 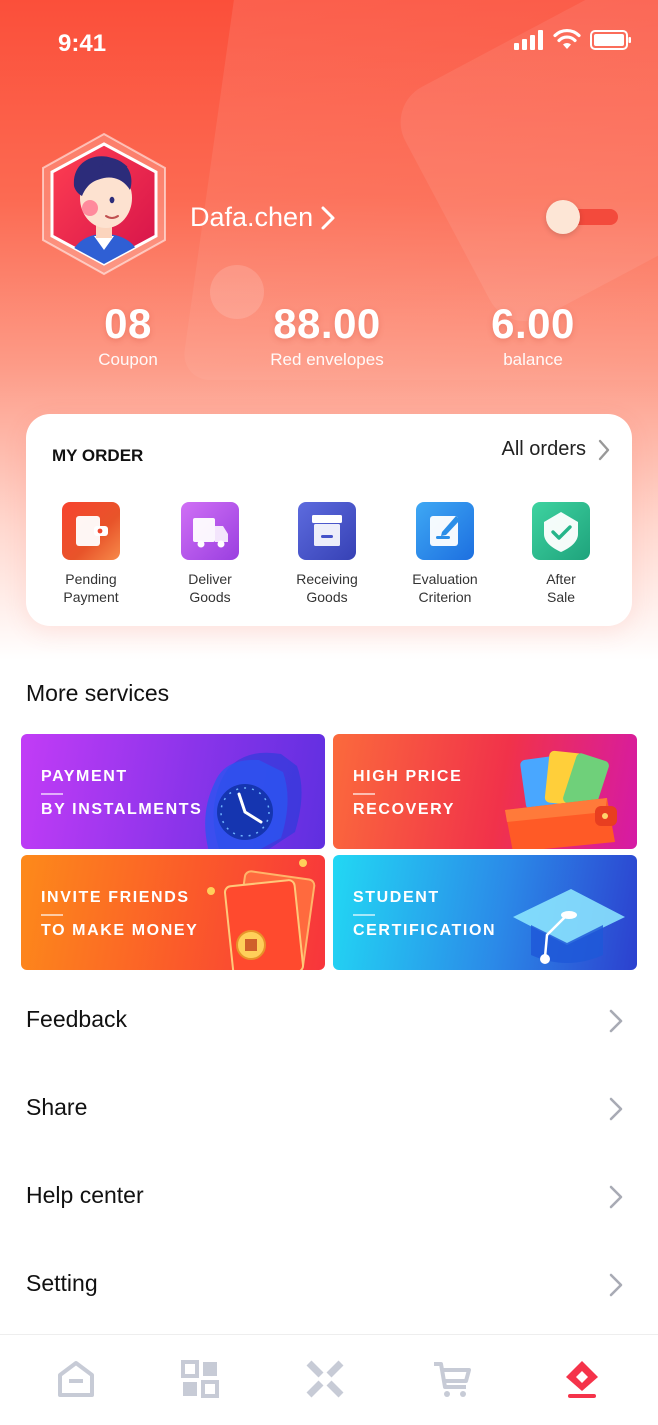 I want to click on bottom-tab-bar, so click(x=329, y=1379).